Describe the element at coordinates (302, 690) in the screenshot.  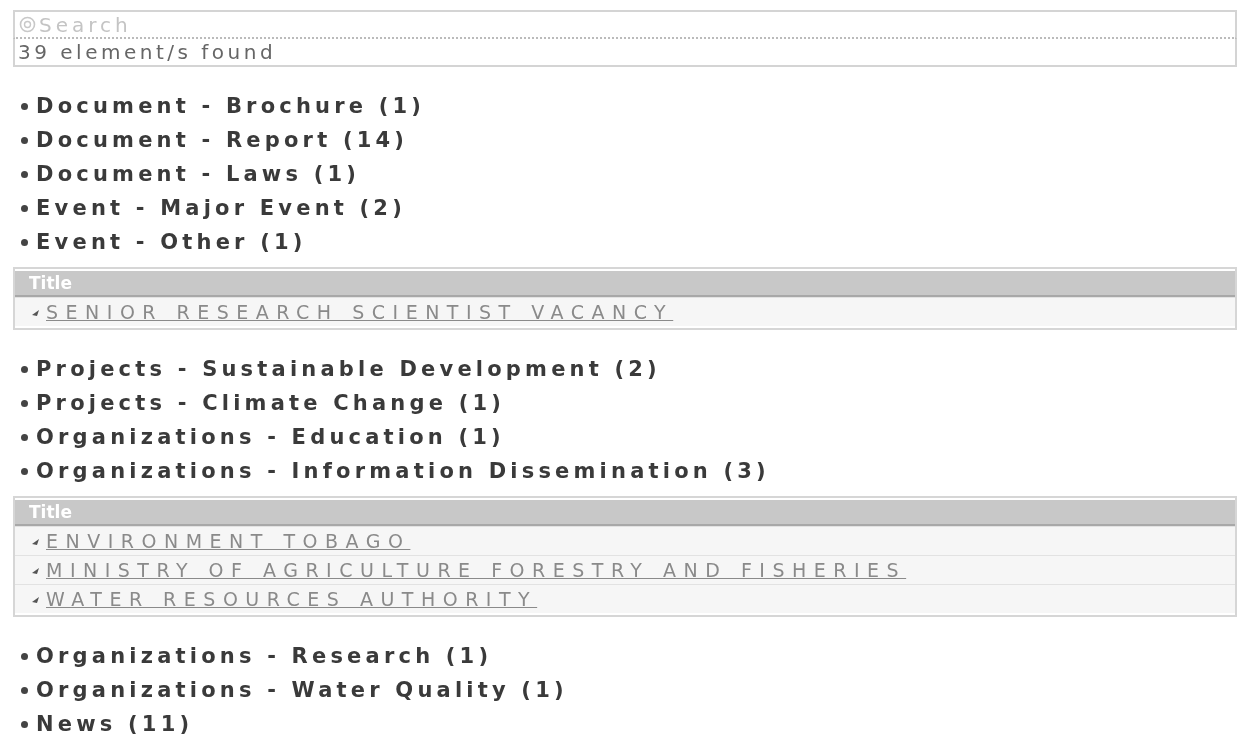
I see `category-link: Organizations - Water Quality (1)` at that location.